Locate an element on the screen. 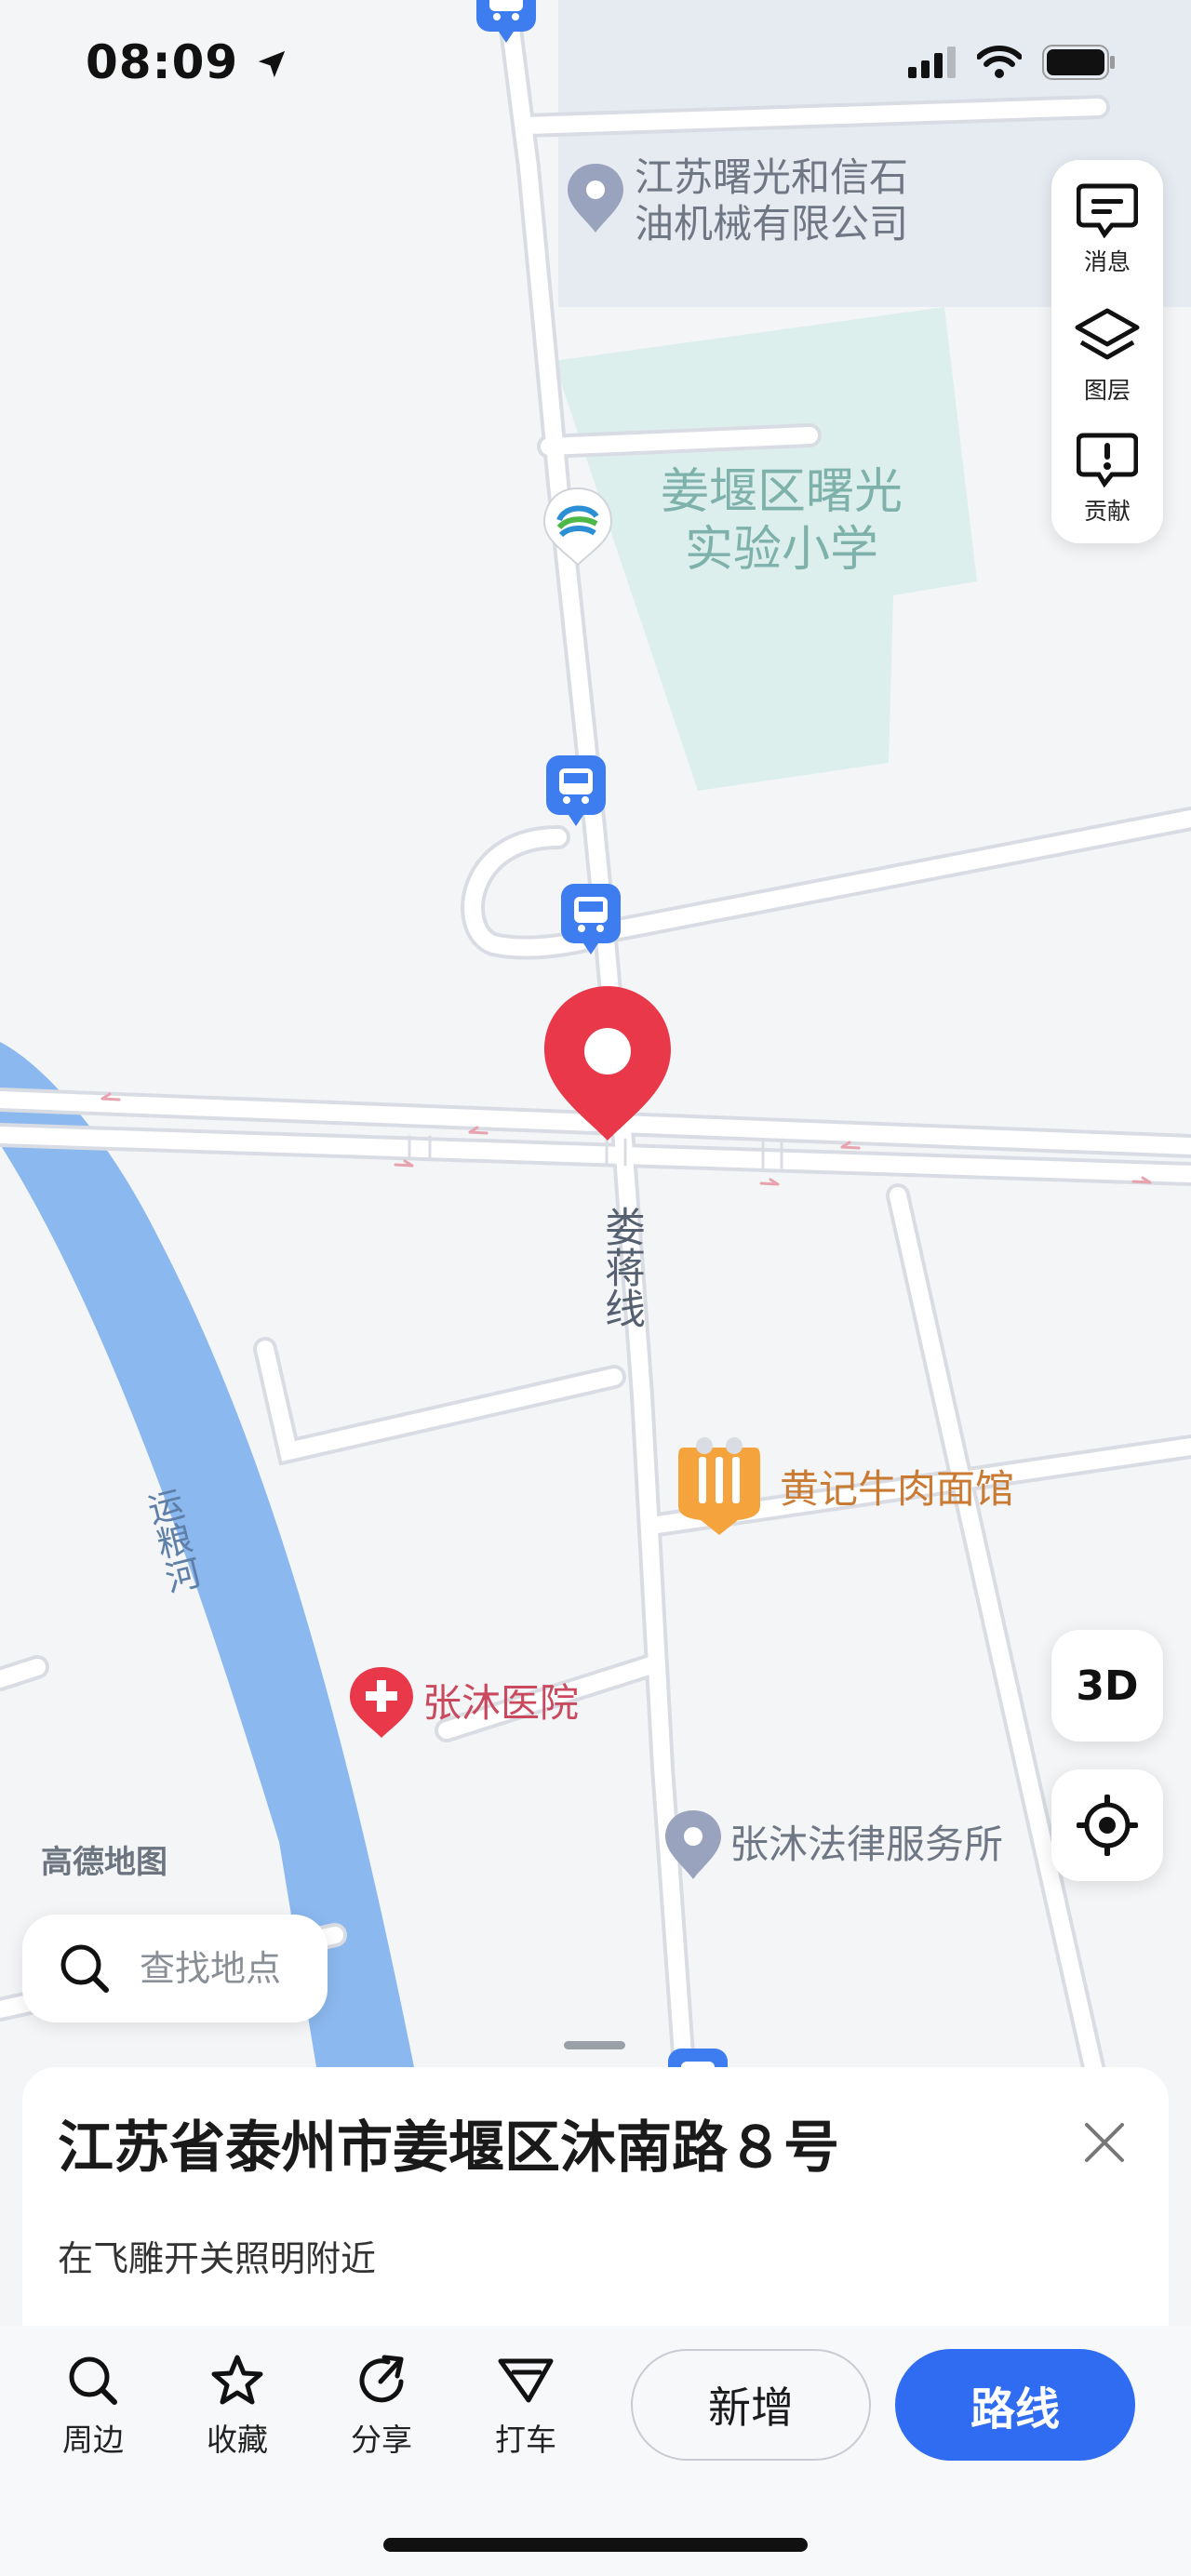  status-time-text: 08:09 is located at coordinates (162, 62).